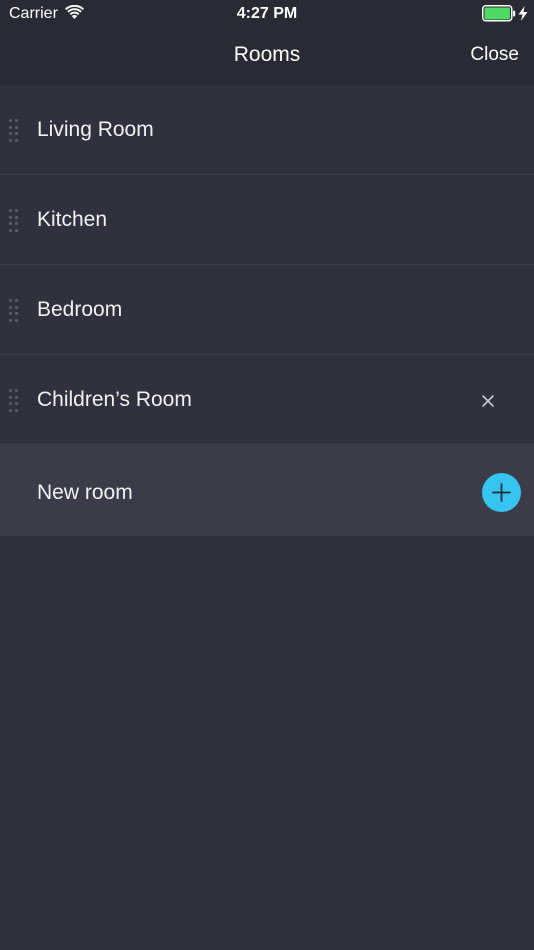 Image resolution: width=534 pixels, height=950 pixels. I want to click on navigation-bar: Rooms Close, so click(267, 56).